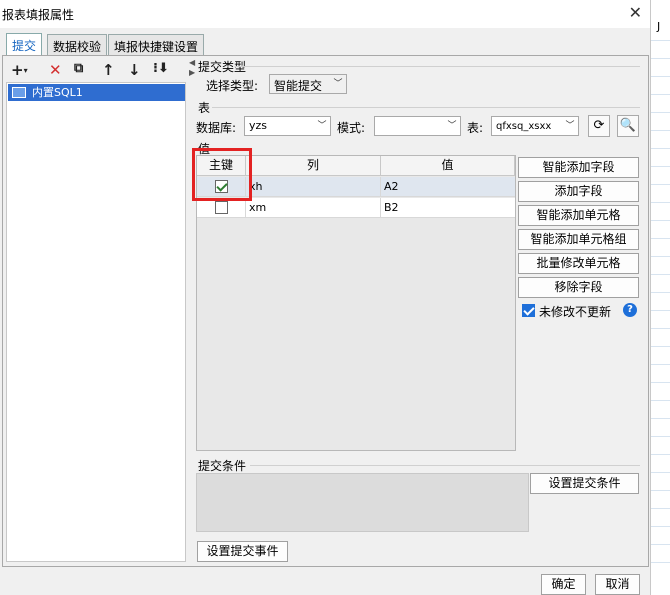 The width and height of the screenshot is (670, 595). I want to click on database-value: yzs, so click(258, 125).